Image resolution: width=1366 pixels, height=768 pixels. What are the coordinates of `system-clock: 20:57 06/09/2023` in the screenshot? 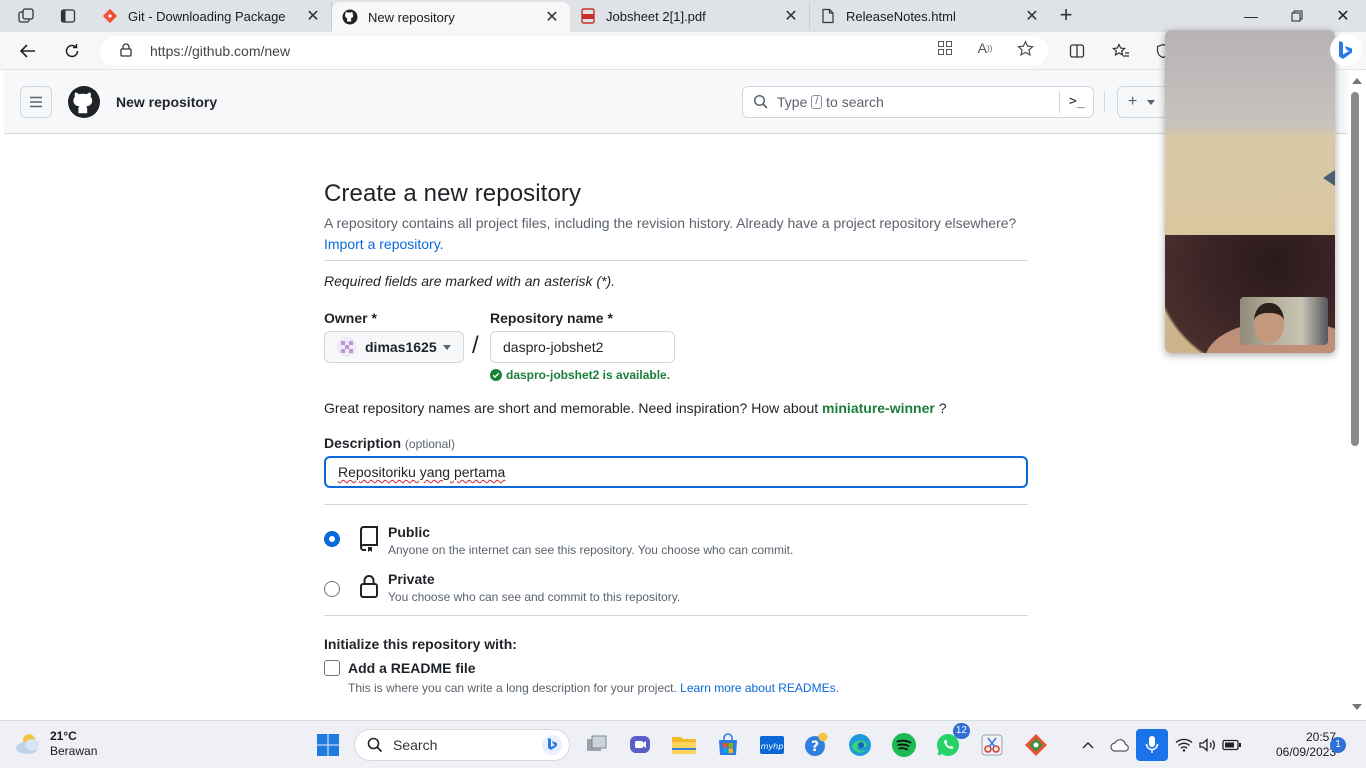 It's located at (1306, 745).